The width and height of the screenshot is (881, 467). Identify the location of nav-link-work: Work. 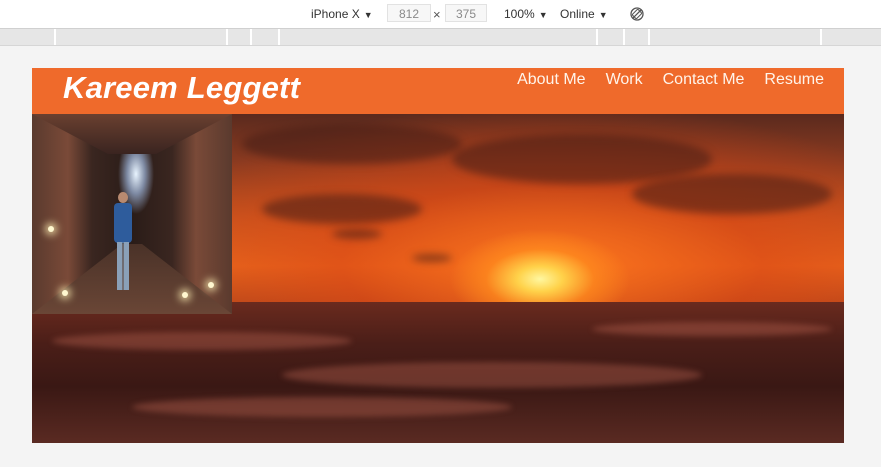
(624, 80).